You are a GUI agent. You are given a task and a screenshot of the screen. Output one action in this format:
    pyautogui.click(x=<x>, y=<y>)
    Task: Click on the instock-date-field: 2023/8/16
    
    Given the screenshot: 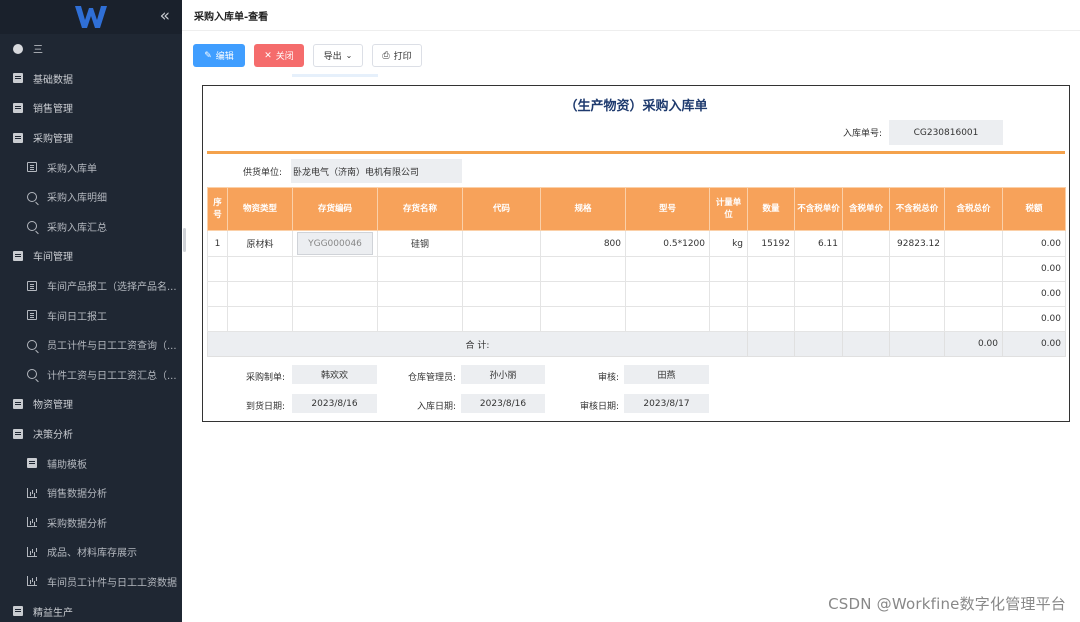 What is the action you would take?
    pyautogui.click(x=503, y=403)
    